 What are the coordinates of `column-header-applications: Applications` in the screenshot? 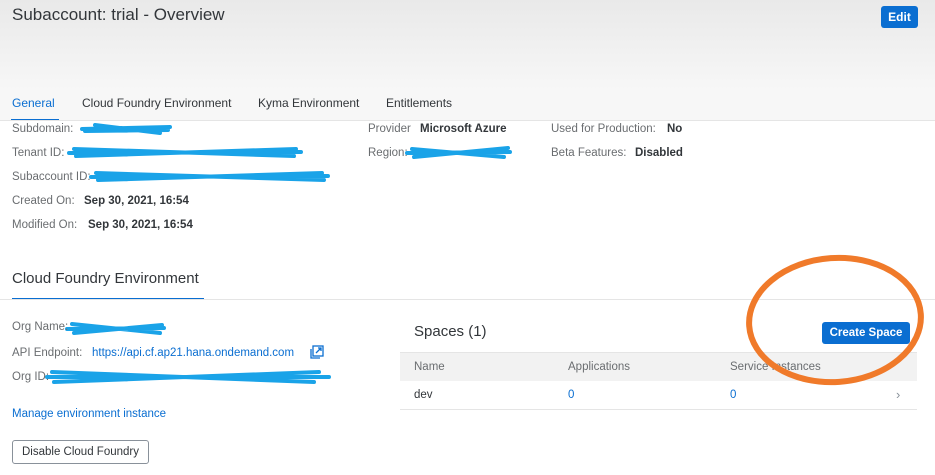 It's located at (599, 367).